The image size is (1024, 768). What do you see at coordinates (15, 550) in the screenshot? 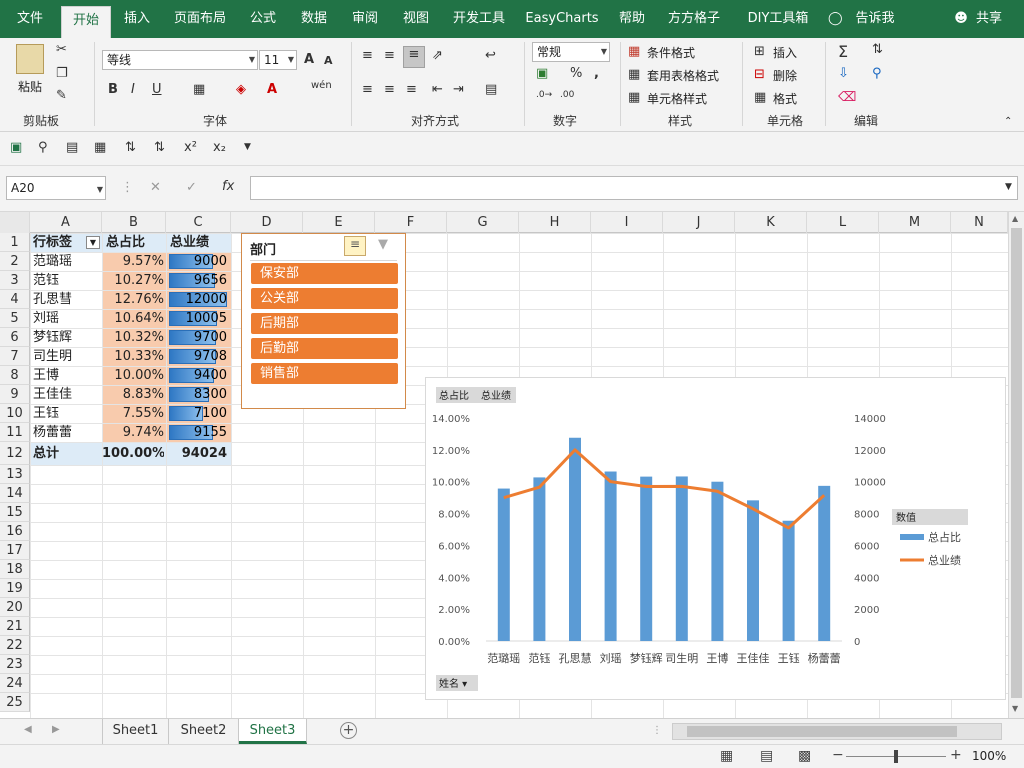
I see `row-header: 17` at bounding box center [15, 550].